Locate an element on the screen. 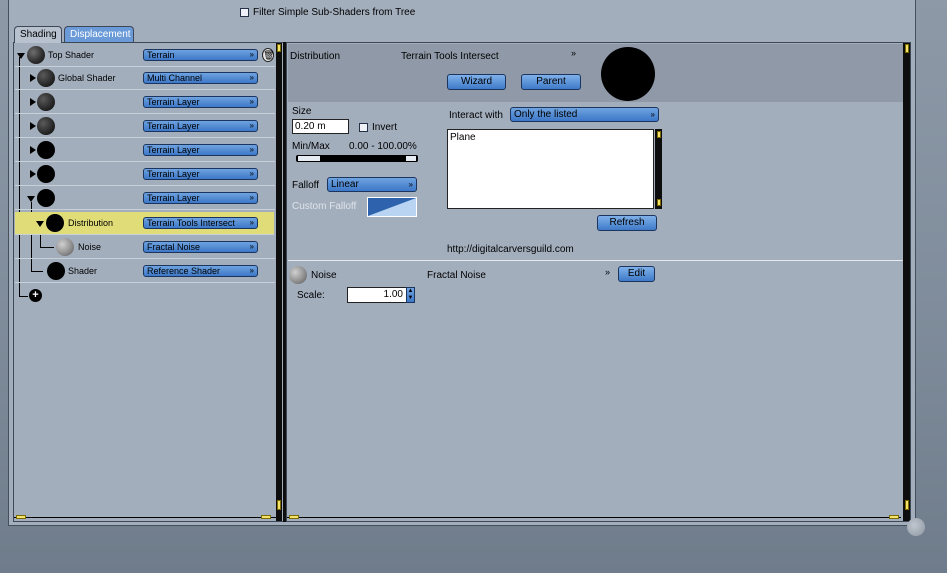 This screenshot has width=947, height=573. divider is located at coordinates (595, 260).